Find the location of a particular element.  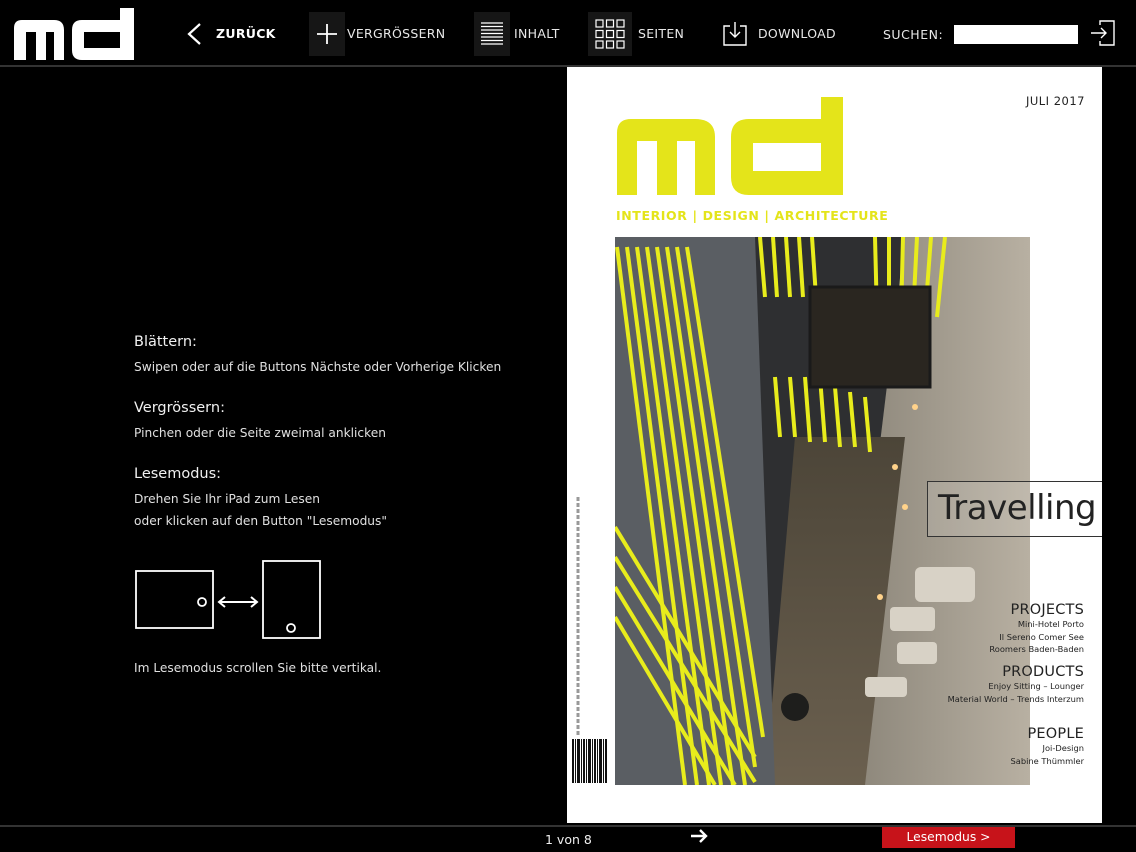

download-icon is located at coordinates (735, 34).